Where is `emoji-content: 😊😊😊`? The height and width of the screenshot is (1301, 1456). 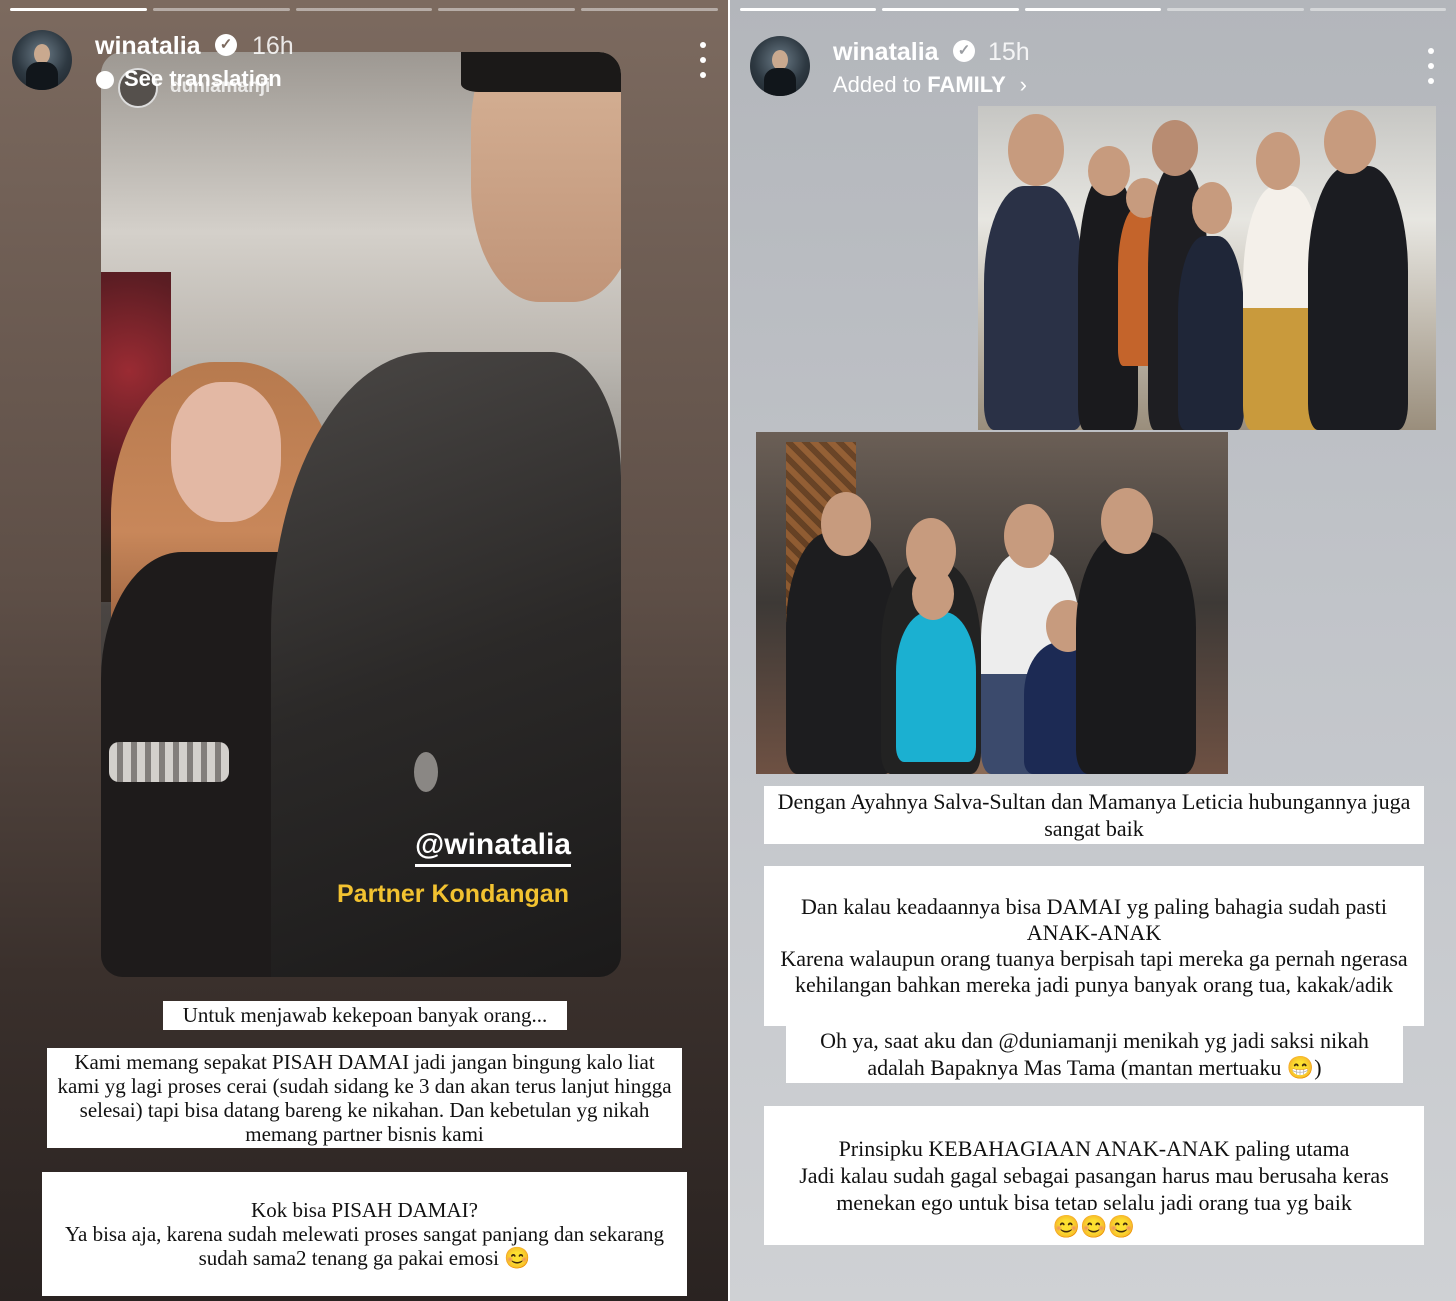 emoji-content: 😊😊😊 is located at coordinates (1094, 1226).